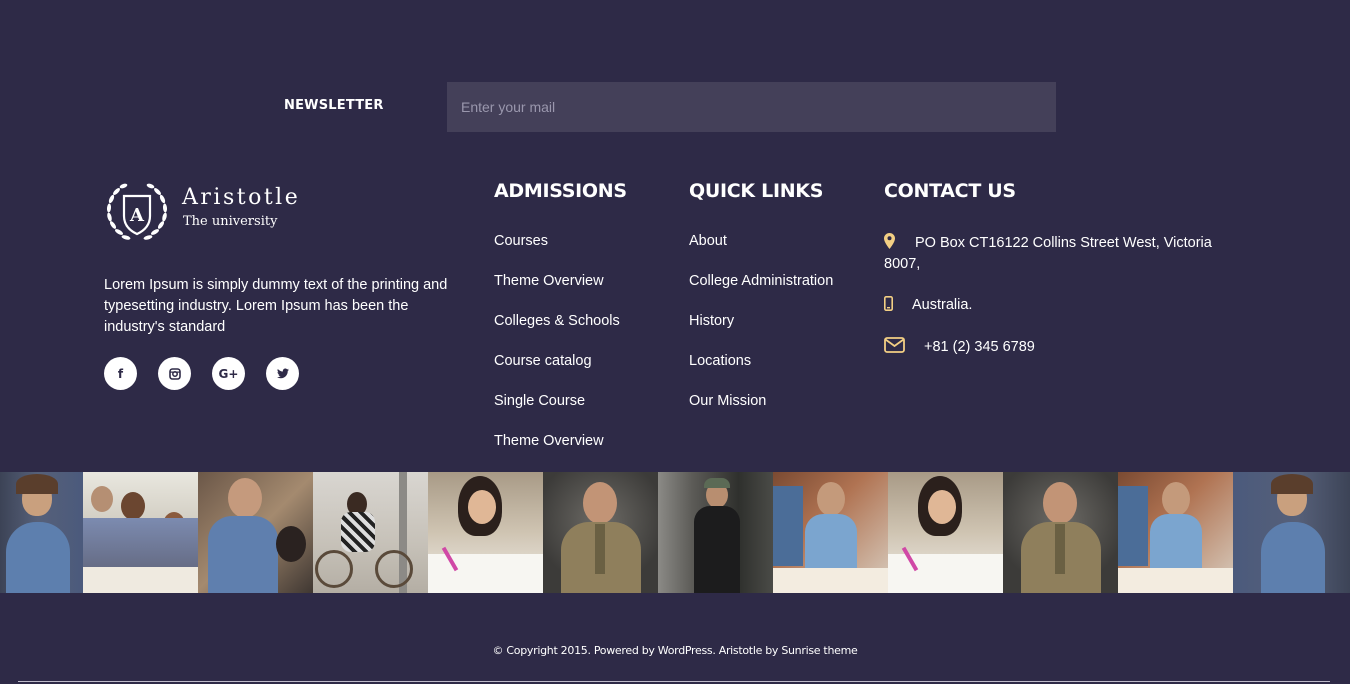 The height and width of the screenshot is (684, 1350). What do you see at coordinates (241, 197) in the screenshot?
I see `brand-name: Aristotle` at bounding box center [241, 197].